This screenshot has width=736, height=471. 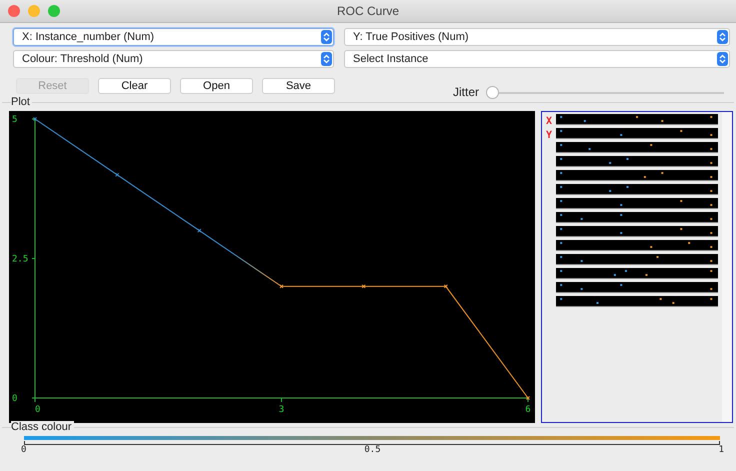 What do you see at coordinates (173, 59) in the screenshot?
I see `dropdown: Colour: Threshold (Num)` at bounding box center [173, 59].